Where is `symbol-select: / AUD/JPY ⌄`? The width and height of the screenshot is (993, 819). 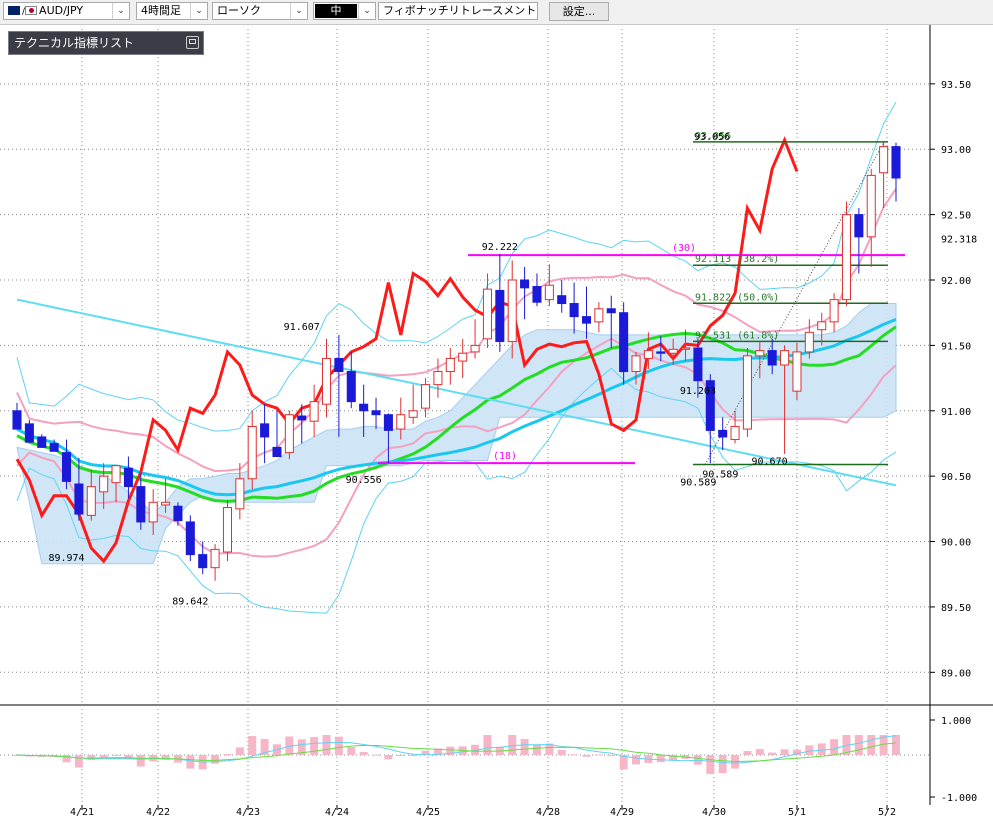 symbol-select: / AUD/JPY ⌄ is located at coordinates (66, 11).